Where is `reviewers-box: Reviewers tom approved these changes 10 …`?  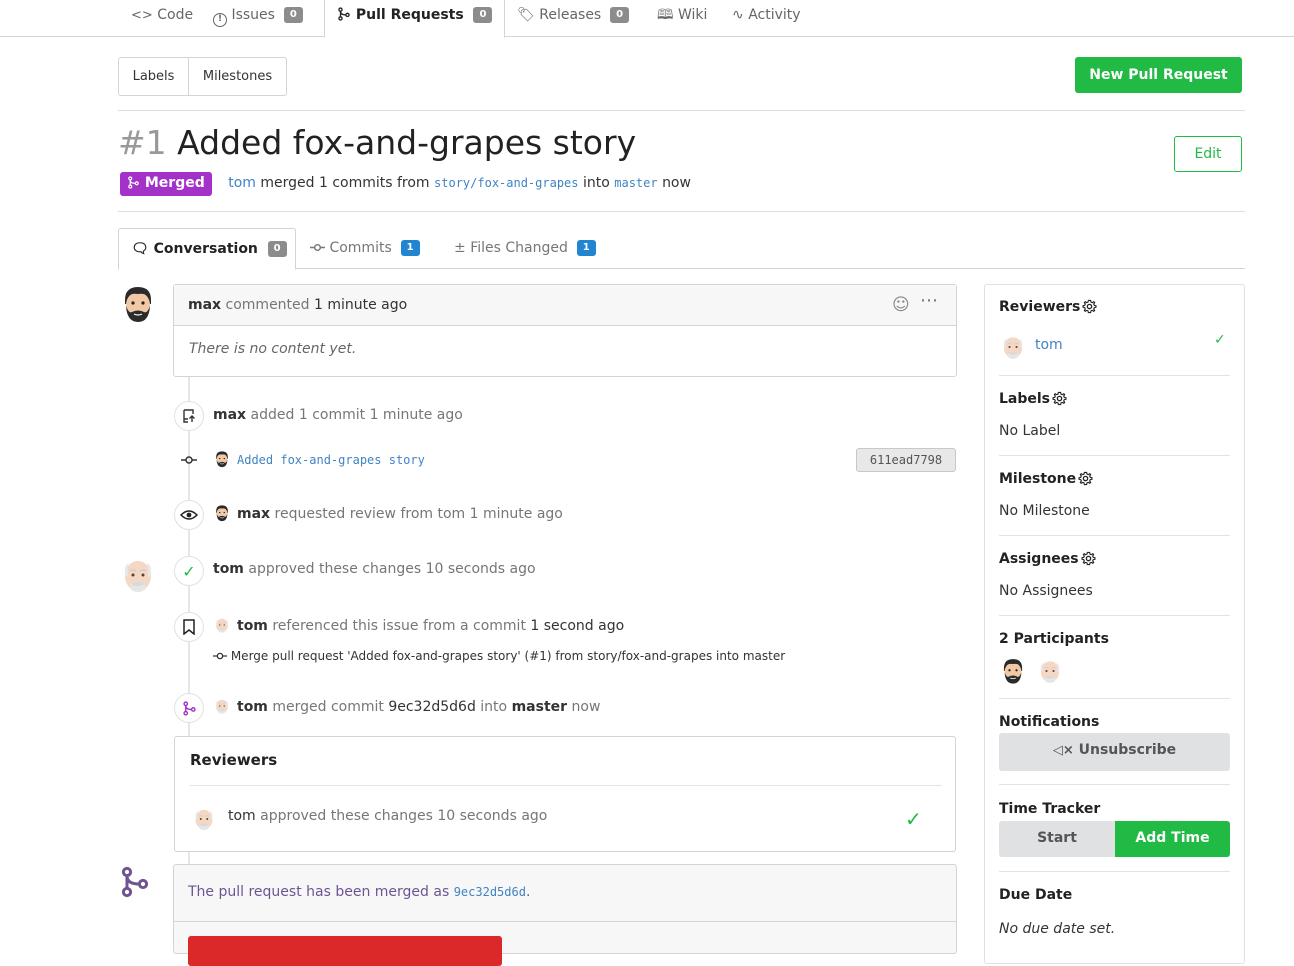
reviewers-box: Reviewers tom approved these changes 10 … is located at coordinates (565, 794).